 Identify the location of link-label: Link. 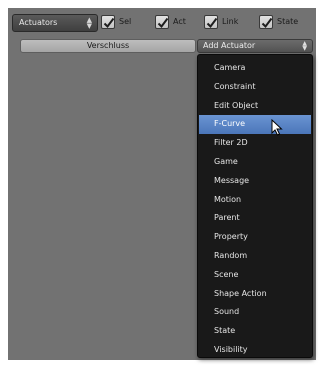
(230, 21).